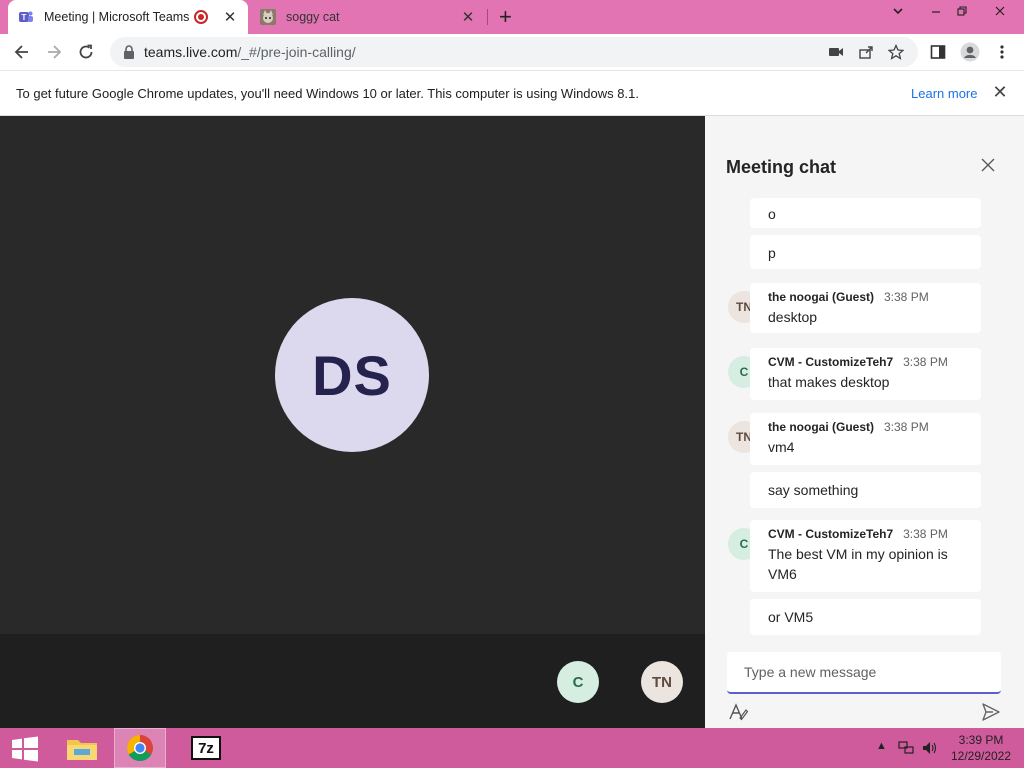 The width and height of the screenshot is (1024, 768). What do you see at coordinates (836, 52) in the screenshot?
I see `camera-in-use-icon` at bounding box center [836, 52].